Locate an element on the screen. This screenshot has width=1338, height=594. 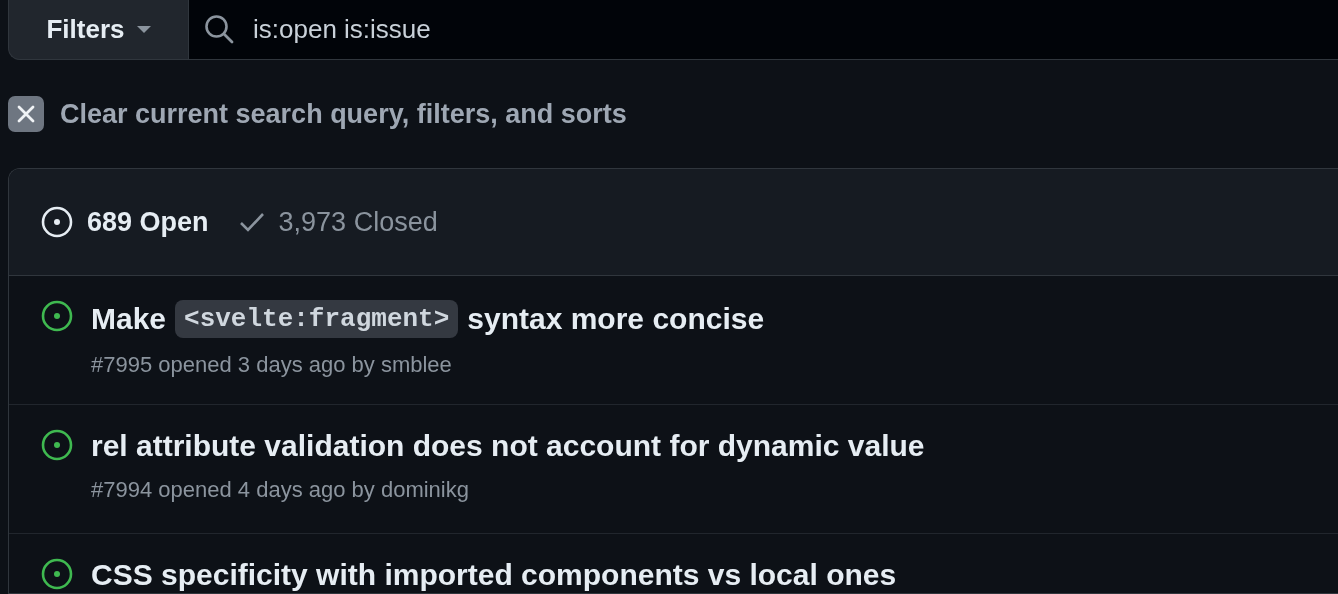
caret-icon is located at coordinates (143, 29).